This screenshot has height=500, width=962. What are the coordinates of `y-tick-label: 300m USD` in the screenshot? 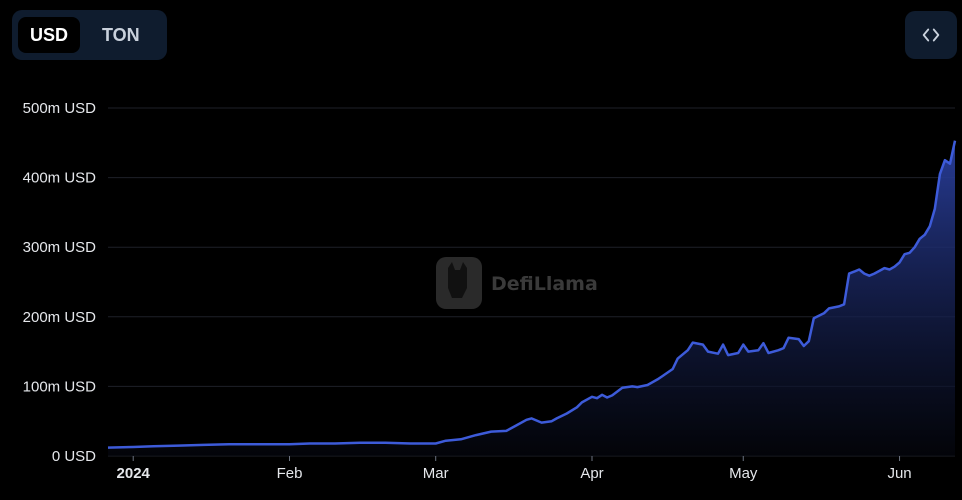 It's located at (60, 247).